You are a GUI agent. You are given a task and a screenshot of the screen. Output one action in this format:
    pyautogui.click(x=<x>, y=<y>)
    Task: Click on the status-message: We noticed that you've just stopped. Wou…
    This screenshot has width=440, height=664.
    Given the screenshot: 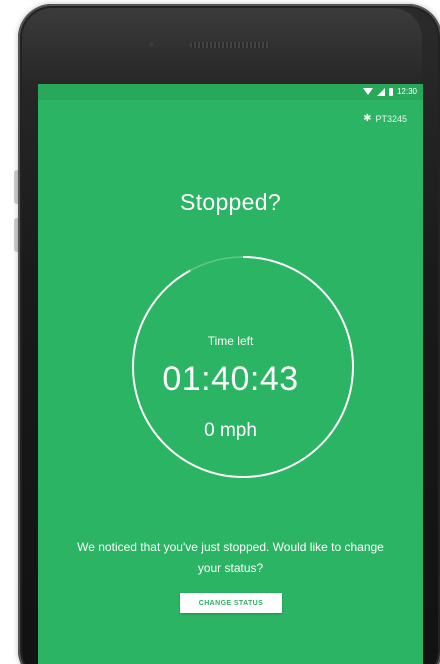 What is the action you would take?
    pyautogui.click(x=230, y=557)
    